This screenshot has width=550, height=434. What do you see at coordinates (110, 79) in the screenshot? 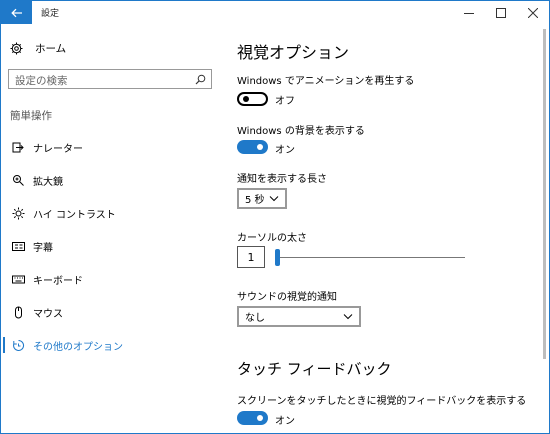
I see `settings-search-input: 設定の検索` at bounding box center [110, 79].